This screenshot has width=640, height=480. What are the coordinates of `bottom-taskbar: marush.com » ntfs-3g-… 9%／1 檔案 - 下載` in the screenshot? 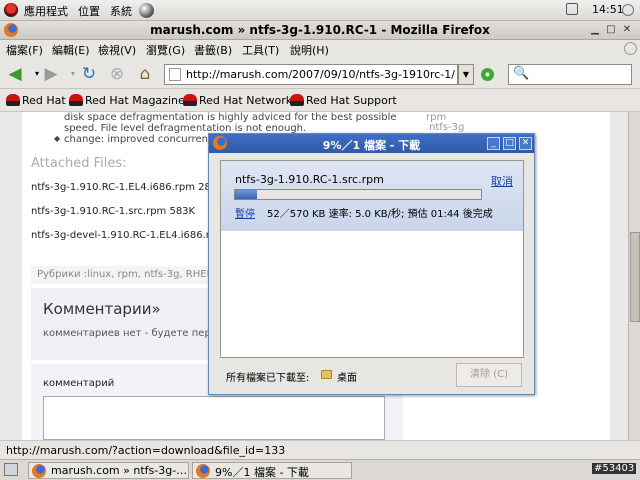 It's located at (320, 469).